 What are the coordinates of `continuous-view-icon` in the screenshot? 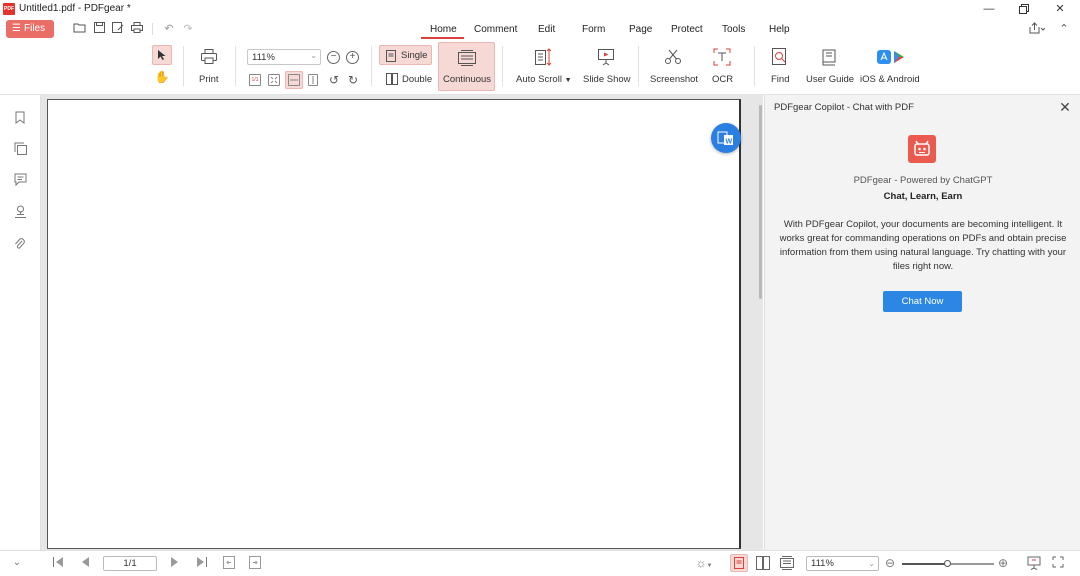 It's located at (787, 563).